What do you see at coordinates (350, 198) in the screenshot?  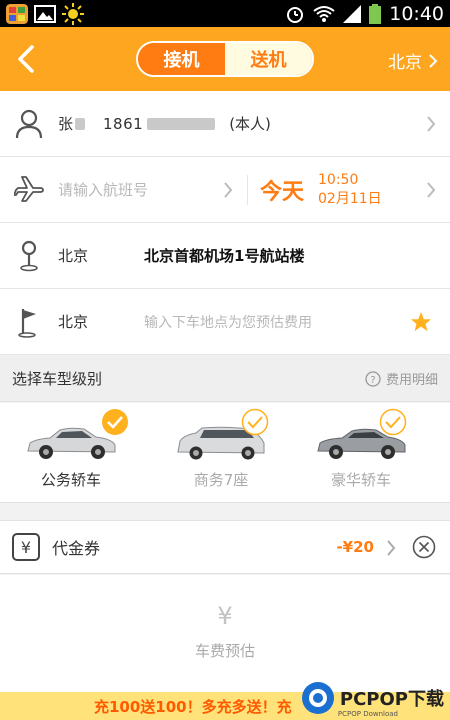 I see `pickup-date: 02月11日` at bounding box center [350, 198].